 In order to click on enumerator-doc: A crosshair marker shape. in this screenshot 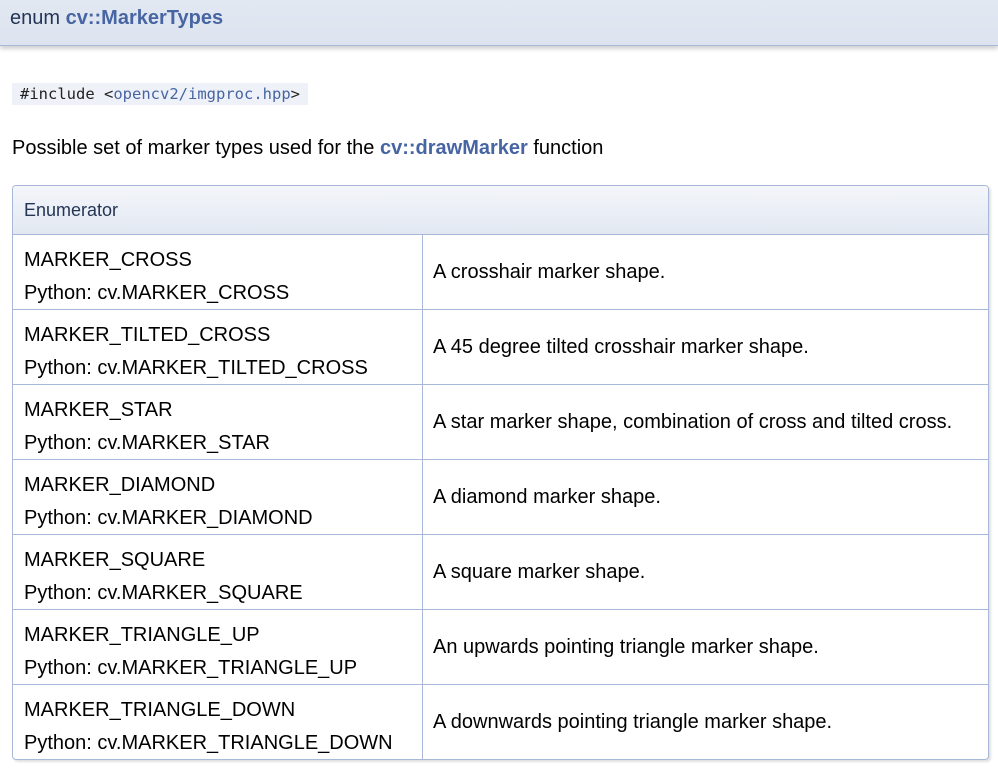, I will do `click(549, 271)`.